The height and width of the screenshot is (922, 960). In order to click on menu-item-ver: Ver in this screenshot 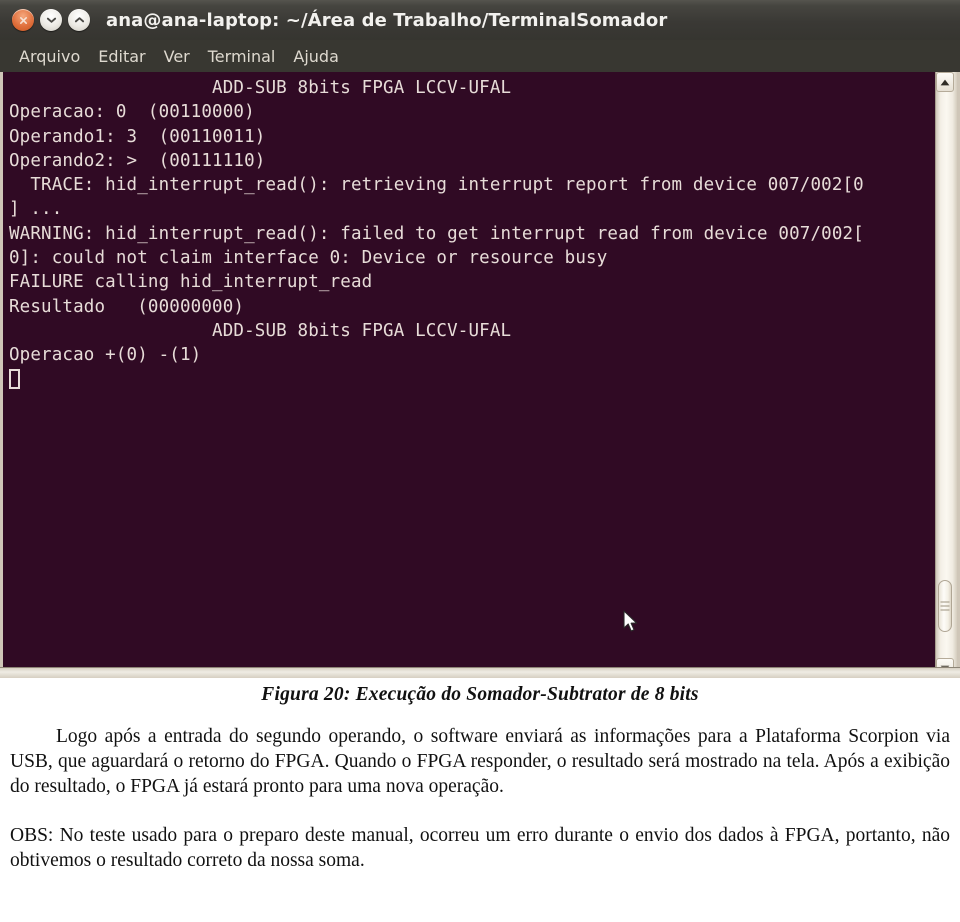, I will do `click(177, 56)`.